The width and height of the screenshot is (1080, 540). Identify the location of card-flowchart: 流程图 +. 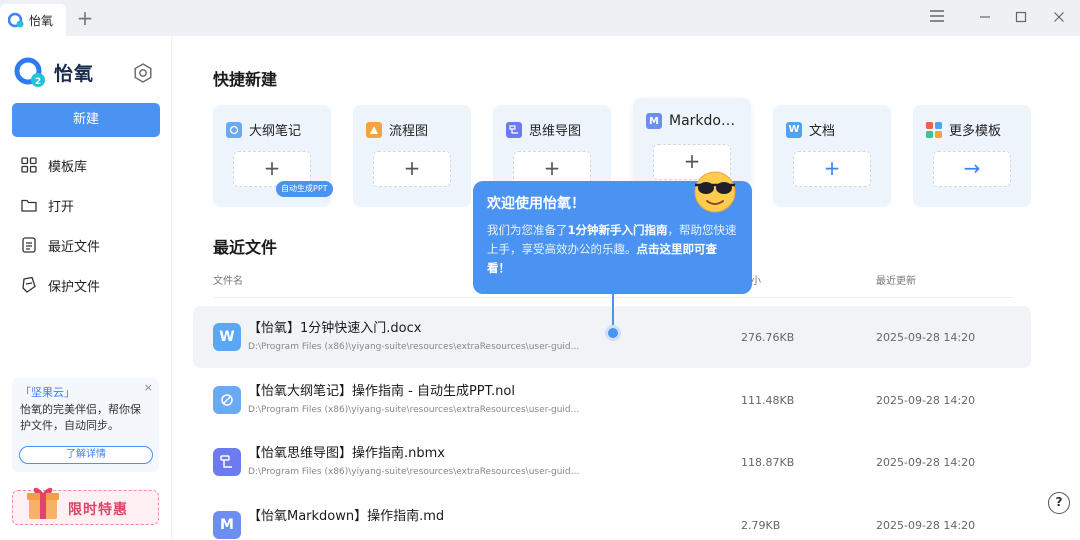
(412, 156).